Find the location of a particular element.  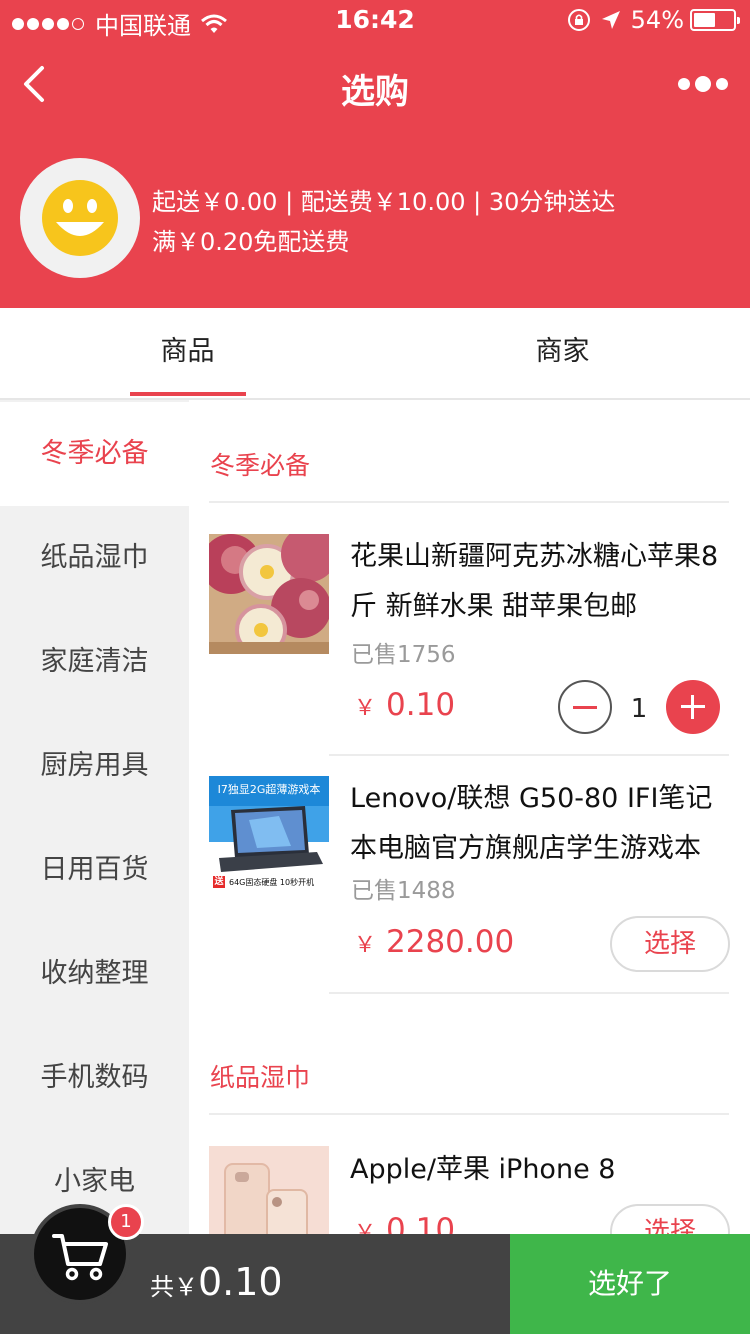

laptop-thumb-promo: 64G固态硬盘 10秒开机 is located at coordinates (272, 882).